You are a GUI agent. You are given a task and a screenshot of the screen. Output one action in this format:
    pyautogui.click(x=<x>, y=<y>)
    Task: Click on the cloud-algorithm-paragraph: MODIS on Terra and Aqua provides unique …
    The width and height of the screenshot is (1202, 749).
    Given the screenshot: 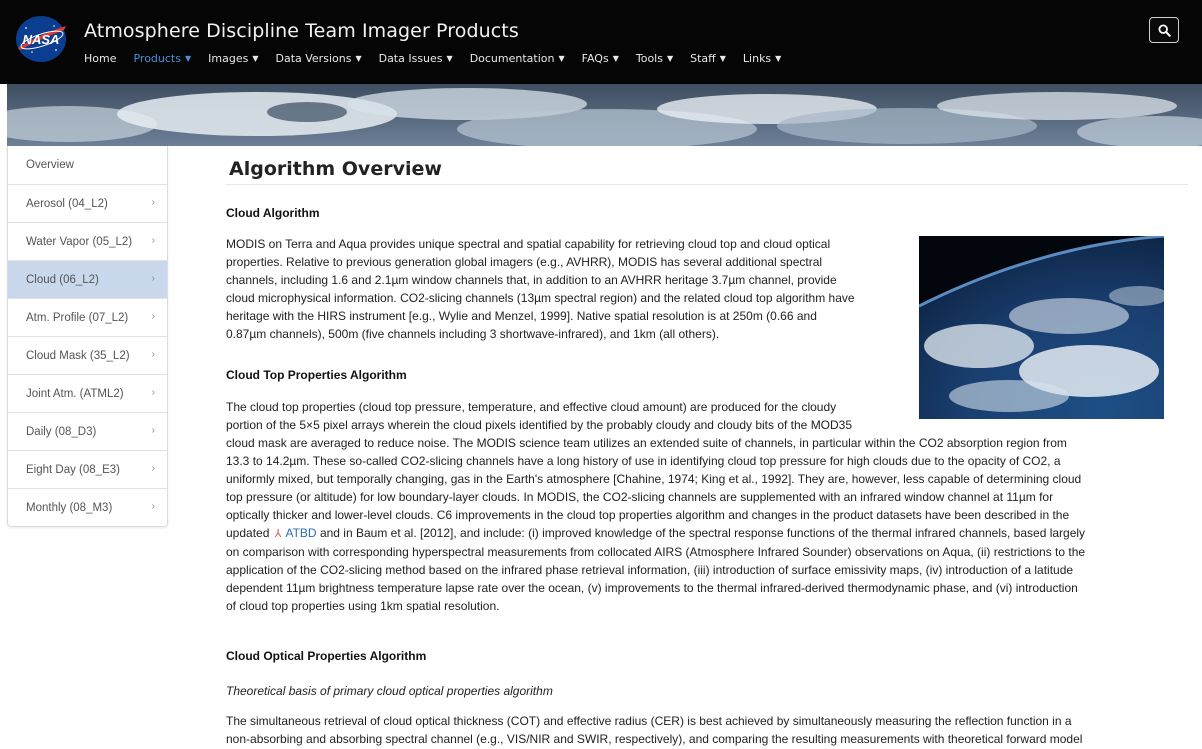 What is the action you would take?
    pyautogui.click(x=571, y=289)
    